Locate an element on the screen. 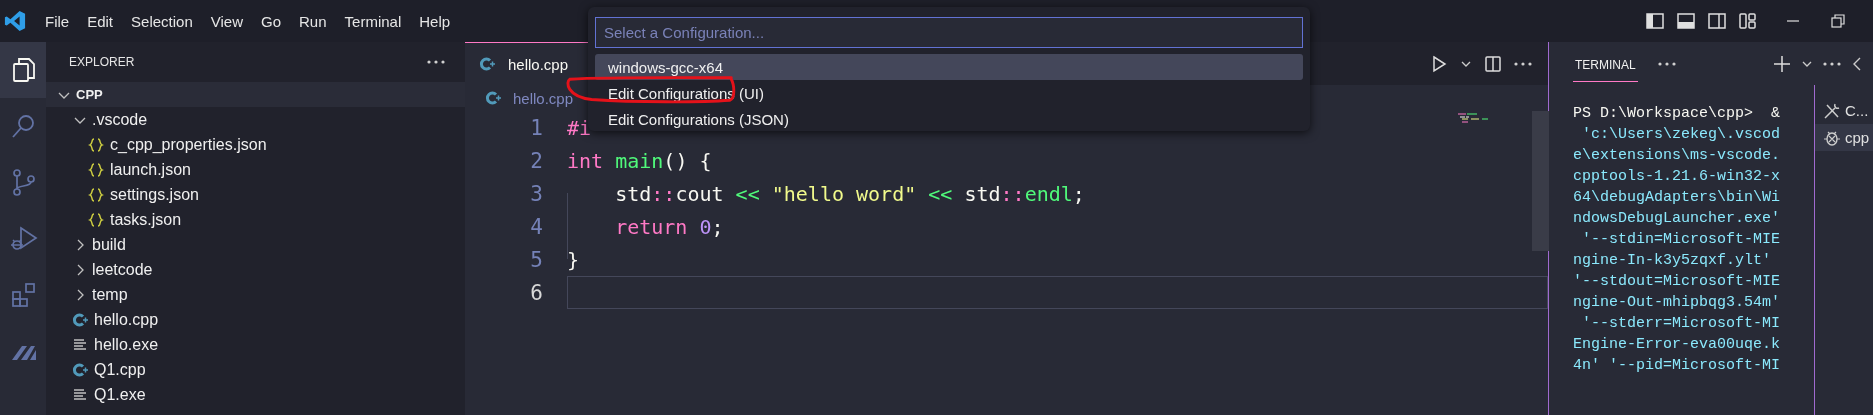 The height and width of the screenshot is (415, 1873). menu-item: Terminal is located at coordinates (373, 21).